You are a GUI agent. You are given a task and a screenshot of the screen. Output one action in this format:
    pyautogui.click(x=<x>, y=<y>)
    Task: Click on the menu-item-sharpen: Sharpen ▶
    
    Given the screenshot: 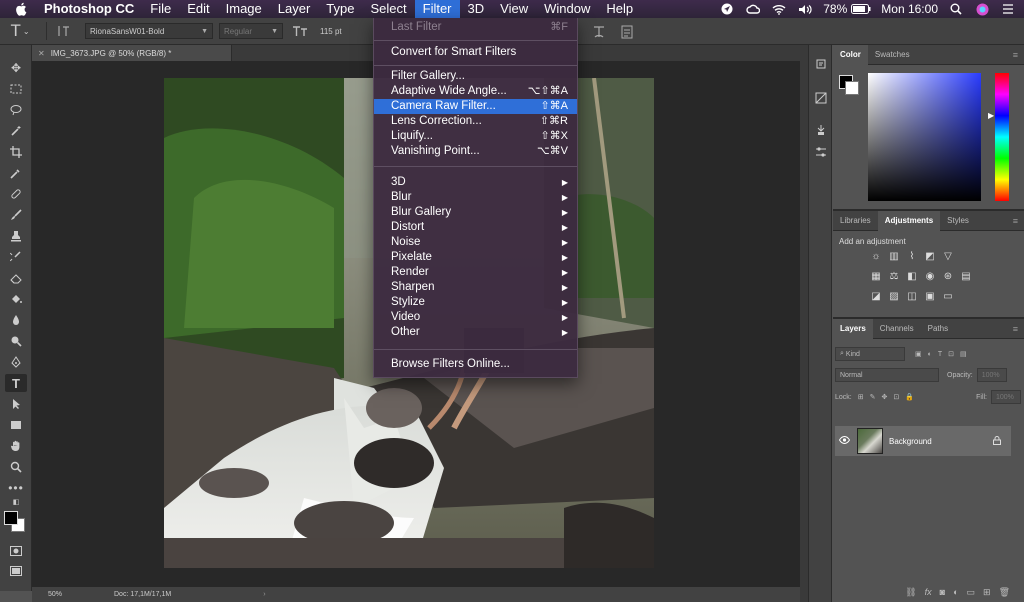 What is the action you would take?
    pyautogui.click(x=475, y=287)
    